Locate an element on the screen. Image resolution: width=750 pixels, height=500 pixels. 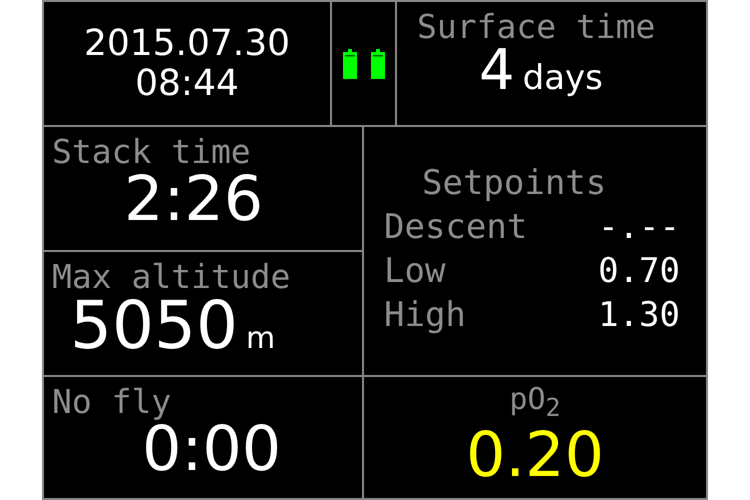
stack-time-value: 2:26 is located at coordinates (194, 199).